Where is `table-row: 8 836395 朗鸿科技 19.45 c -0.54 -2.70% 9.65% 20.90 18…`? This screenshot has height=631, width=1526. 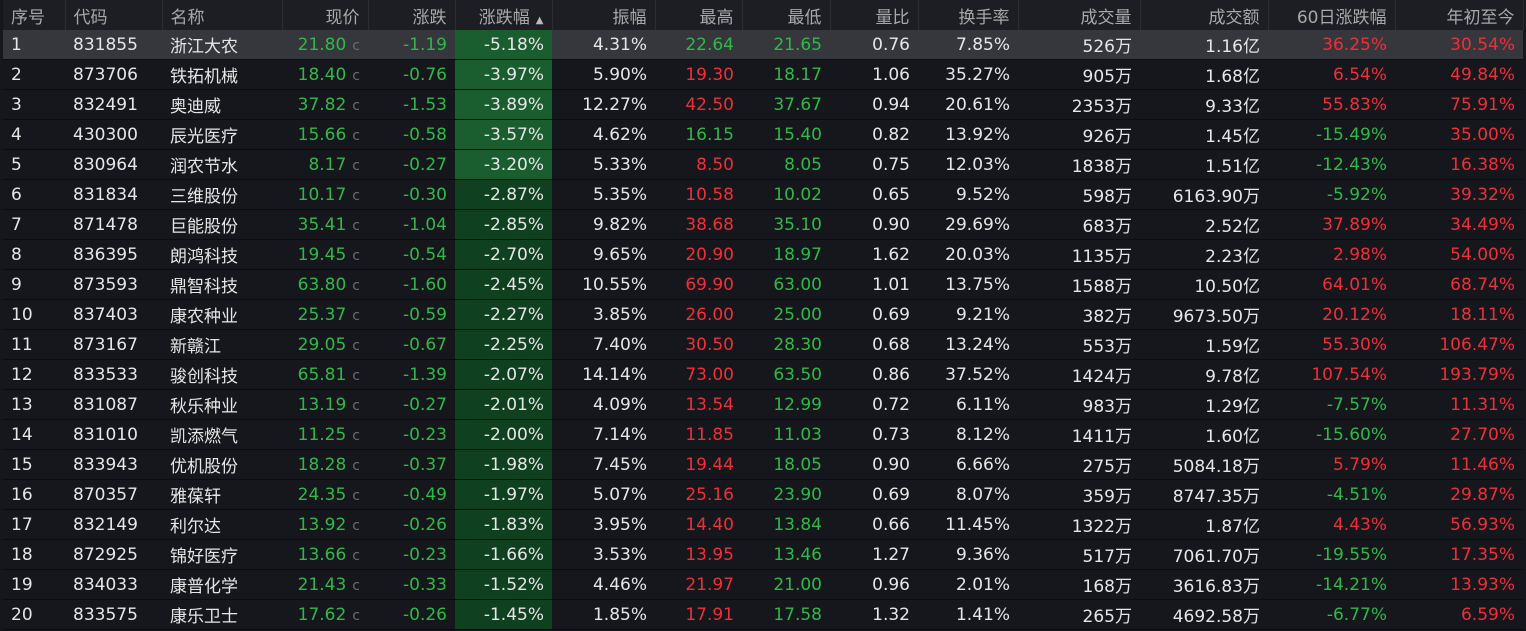 table-row: 8 836395 朗鸿科技 19.45 c -0.54 -2.70% 9.65% 20.90 18… is located at coordinates (763, 254).